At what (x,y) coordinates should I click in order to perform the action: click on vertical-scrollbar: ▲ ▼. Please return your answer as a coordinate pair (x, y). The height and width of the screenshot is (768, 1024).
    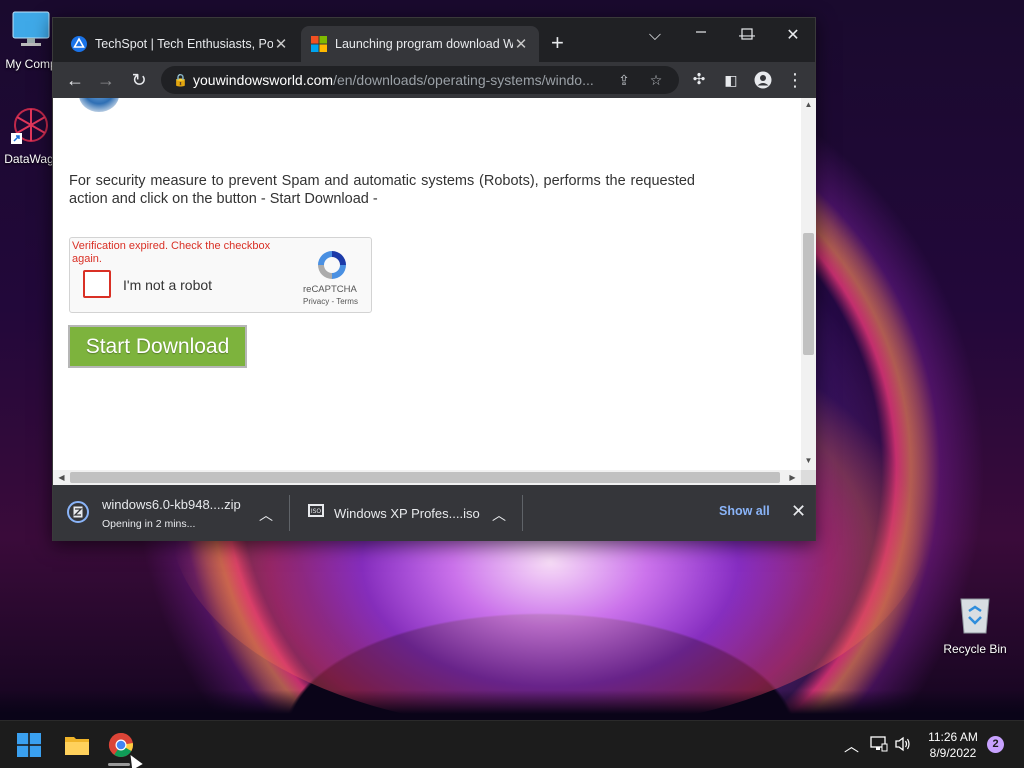
    Looking at the image, I should click on (808, 284).